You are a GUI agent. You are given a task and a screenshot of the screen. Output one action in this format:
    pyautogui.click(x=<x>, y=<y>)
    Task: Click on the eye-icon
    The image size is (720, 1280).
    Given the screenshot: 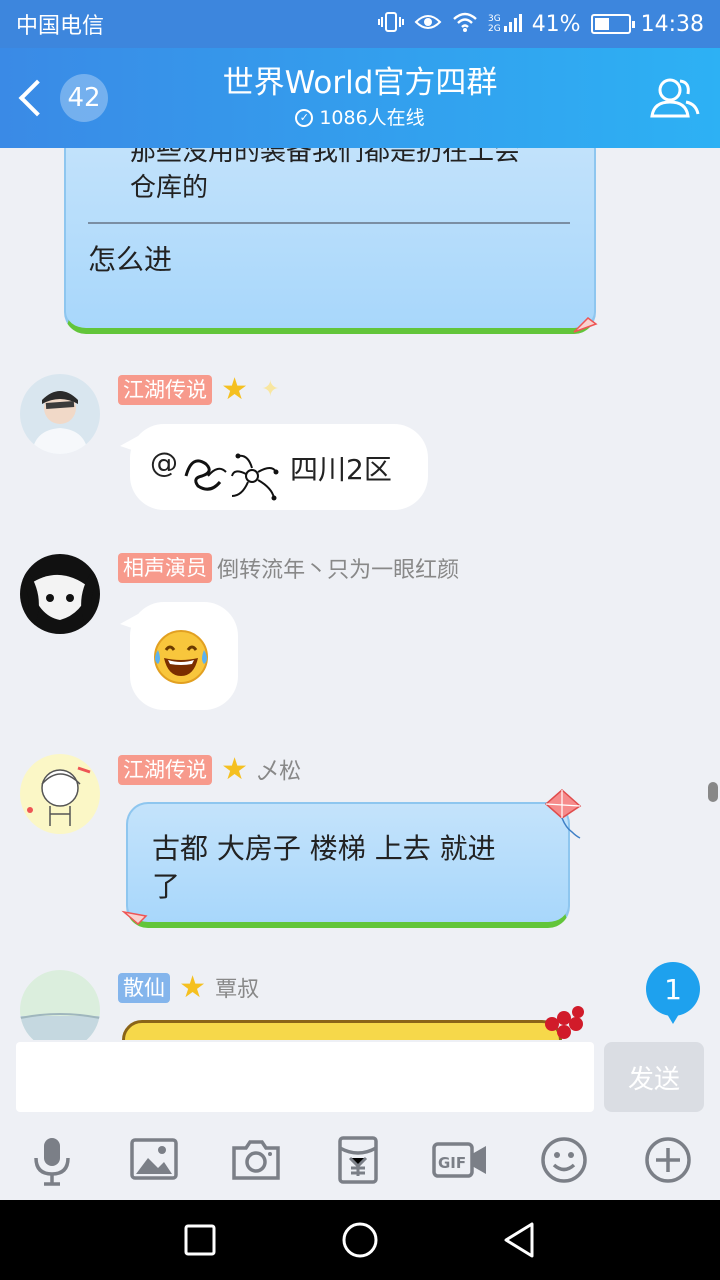 What is the action you would take?
    pyautogui.click(x=428, y=24)
    